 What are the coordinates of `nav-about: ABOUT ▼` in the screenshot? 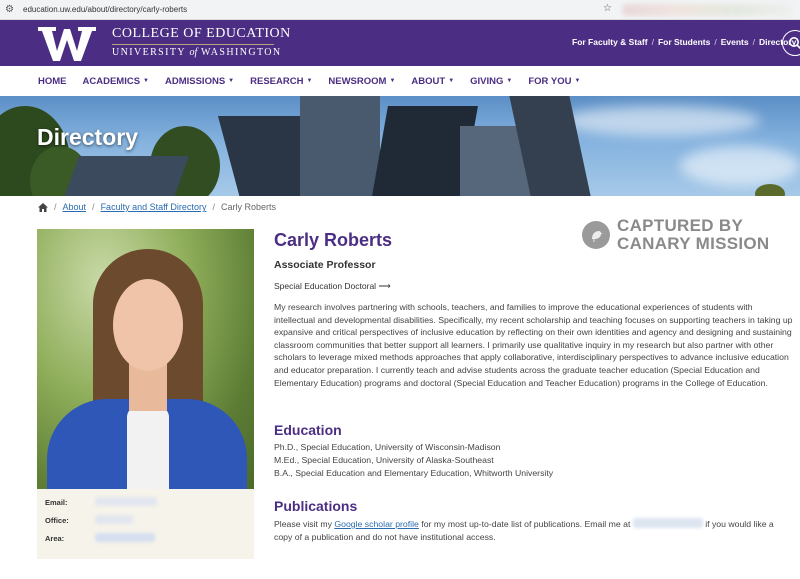 It's located at (432, 81).